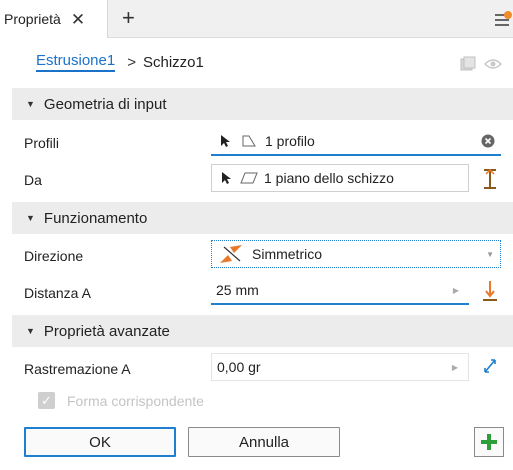 Image resolution: width=513 pixels, height=470 pixels. Describe the element at coordinates (493, 64) in the screenshot. I see `visibility-eye-icon` at that location.